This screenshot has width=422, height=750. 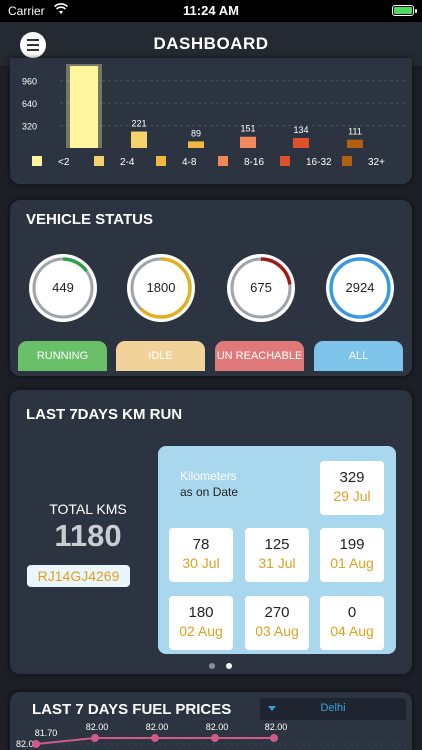 What do you see at coordinates (29, 82) in the screenshot?
I see `hist-y-tick: 960` at bounding box center [29, 82].